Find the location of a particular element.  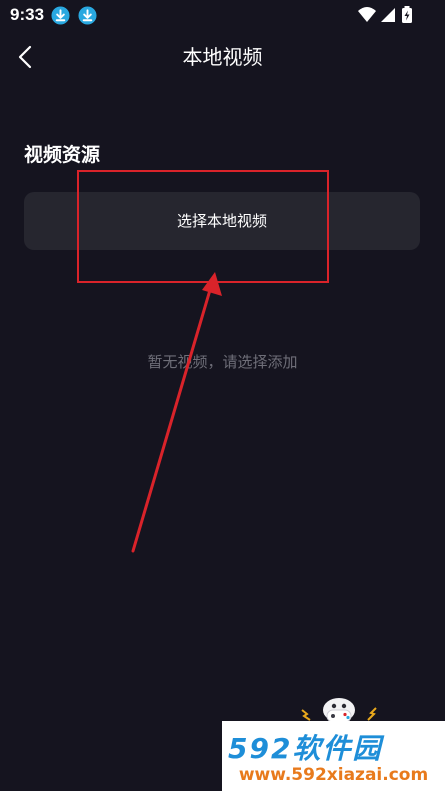

annotation-highlight-box is located at coordinates (203, 226).